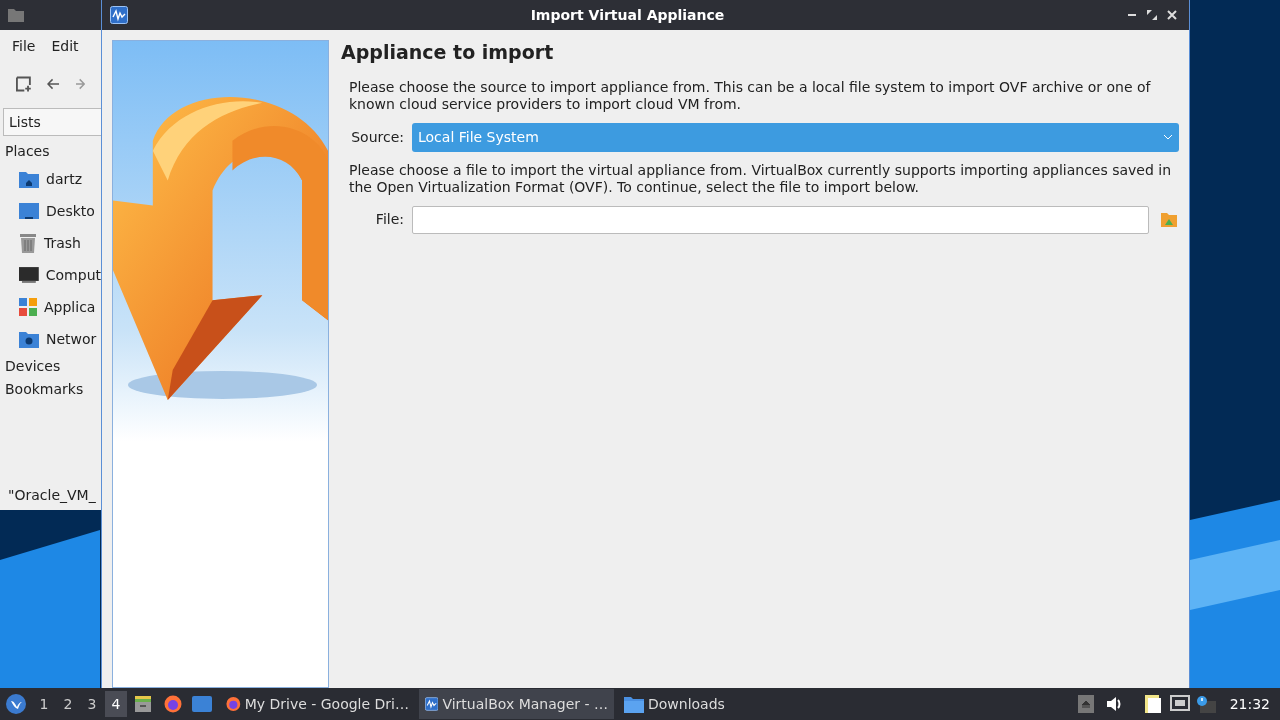  Describe the element at coordinates (52, 122) in the screenshot. I see `side-pane-selector: Lists` at that location.